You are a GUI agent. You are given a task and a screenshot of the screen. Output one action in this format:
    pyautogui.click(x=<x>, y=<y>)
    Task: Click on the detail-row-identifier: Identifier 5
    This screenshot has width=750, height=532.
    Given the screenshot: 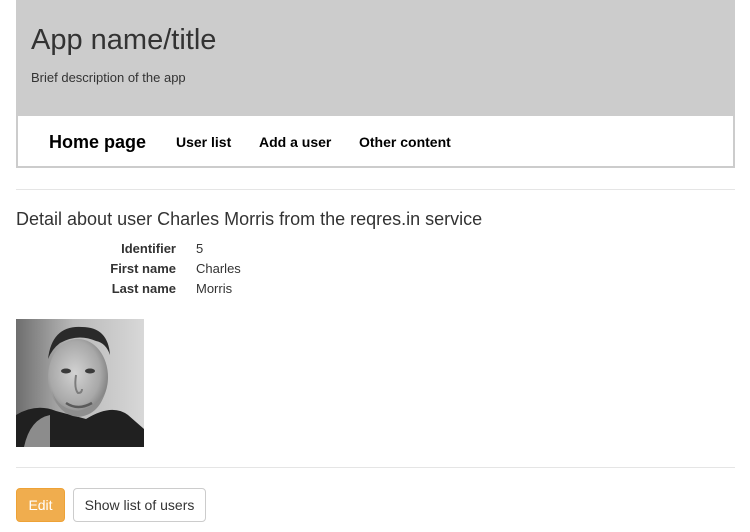 What is the action you would take?
    pyautogui.click(x=216, y=252)
    